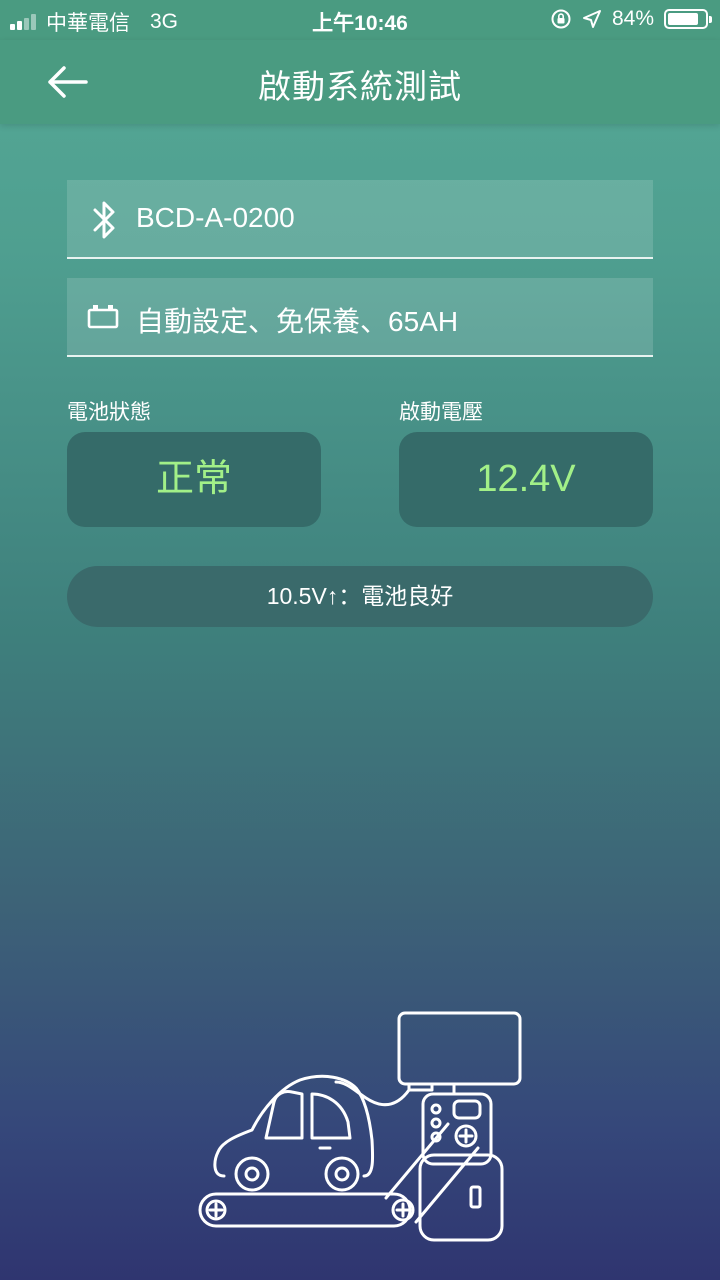 The image size is (720, 1280). I want to click on device-id: BCD-A-0200, so click(215, 217).